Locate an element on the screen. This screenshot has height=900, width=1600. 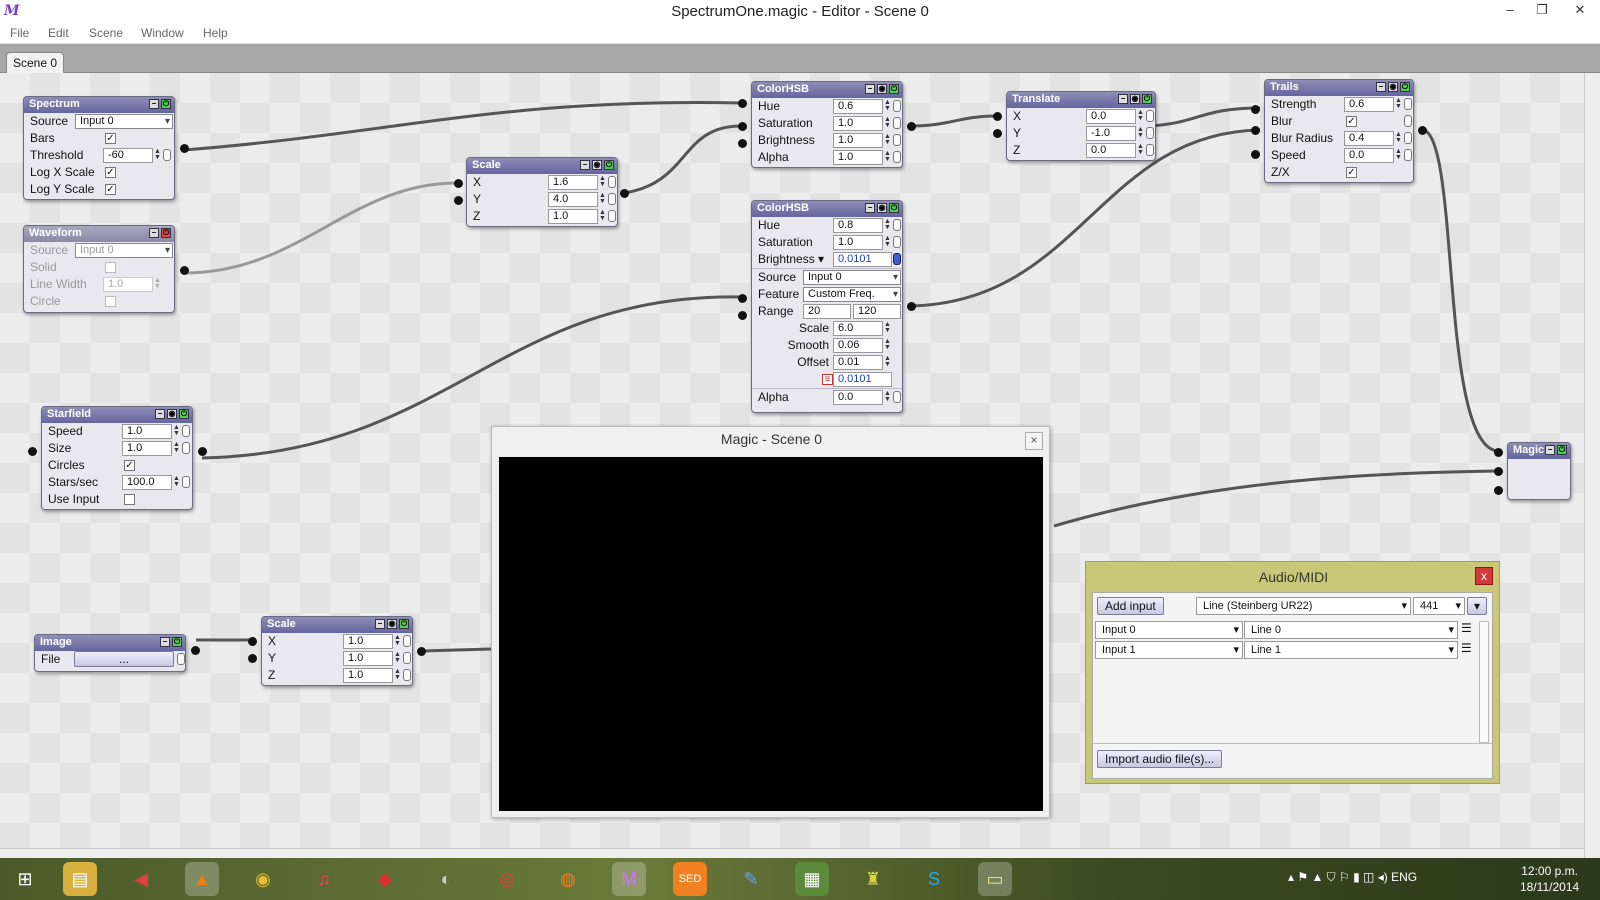
spectrum-node-header: Spectrum − ⏻ is located at coordinates (99, 105).